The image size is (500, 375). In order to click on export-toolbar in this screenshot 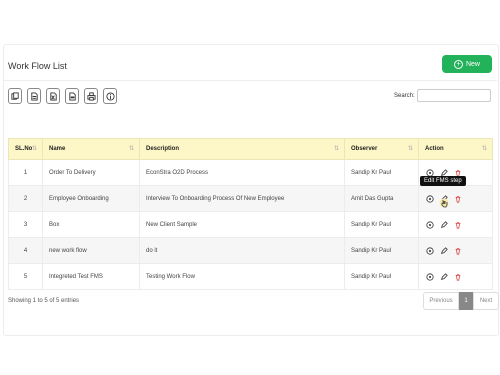, I will do `click(62, 96)`.